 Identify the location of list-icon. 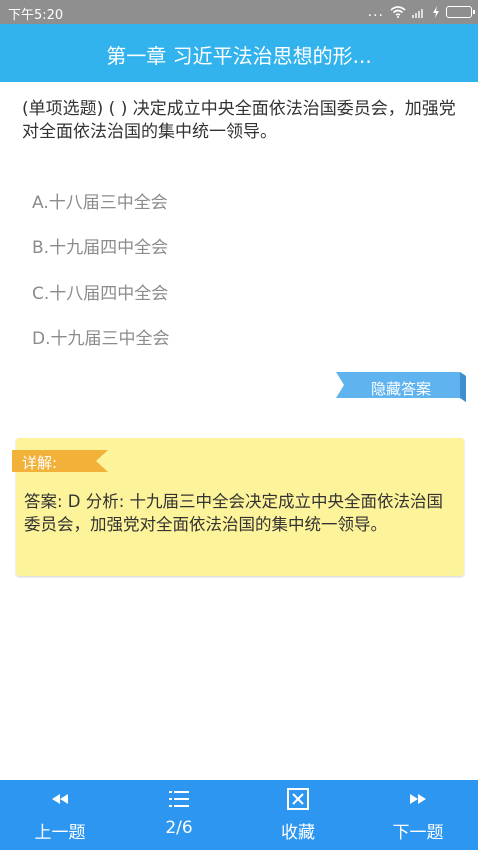
(179, 799).